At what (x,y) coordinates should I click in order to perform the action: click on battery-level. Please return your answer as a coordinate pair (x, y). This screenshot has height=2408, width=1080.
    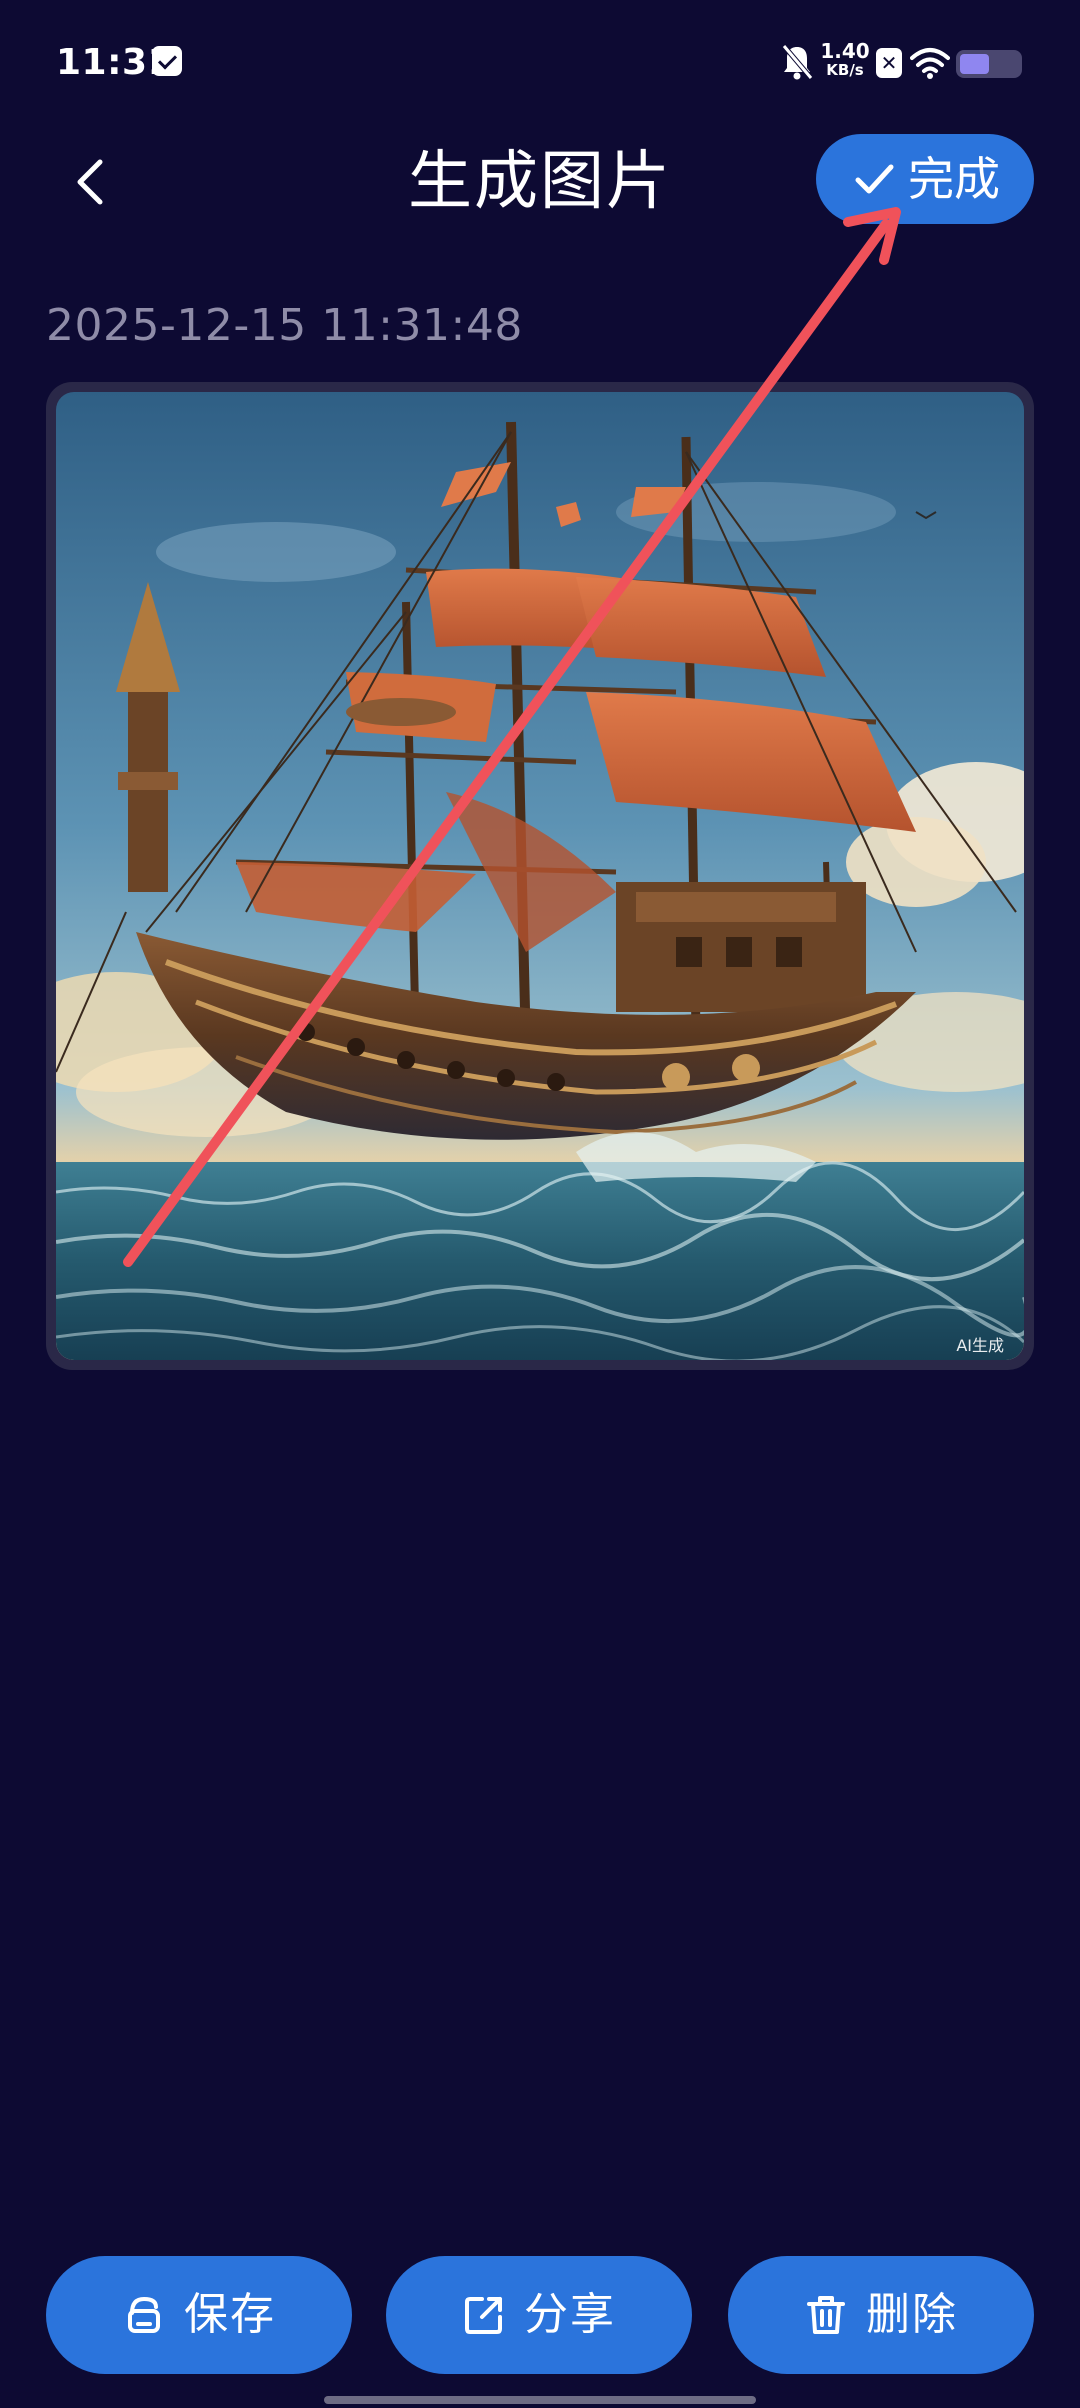
    Looking at the image, I should click on (974, 64).